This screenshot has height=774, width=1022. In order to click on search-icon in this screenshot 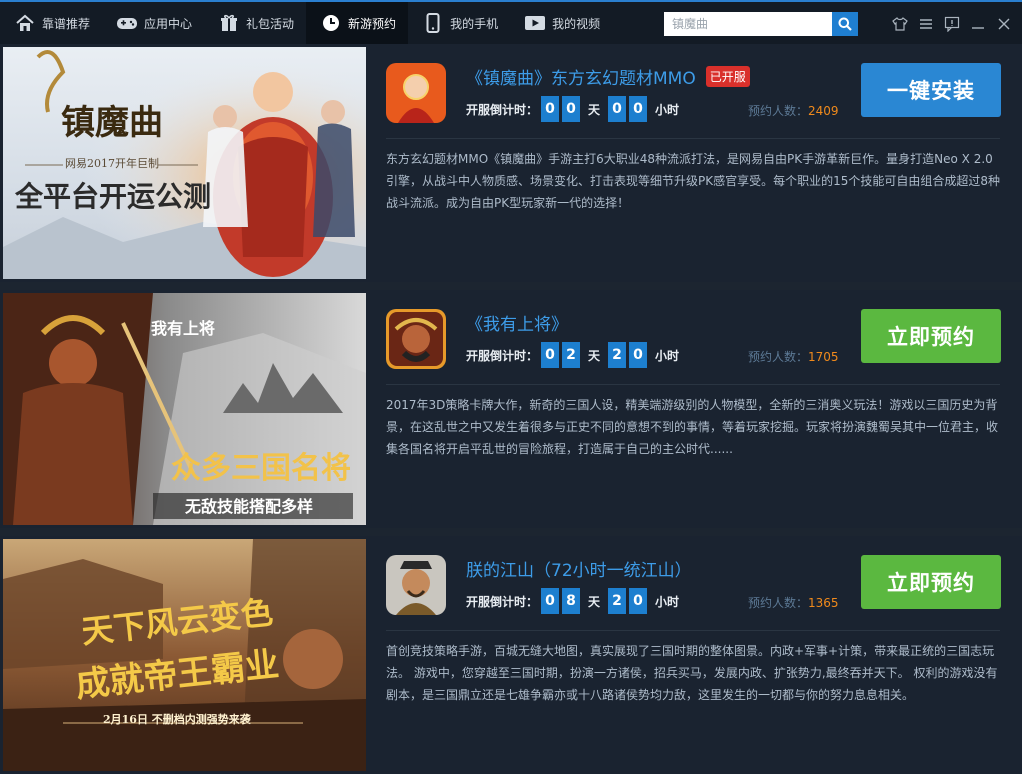, I will do `click(845, 24)`.